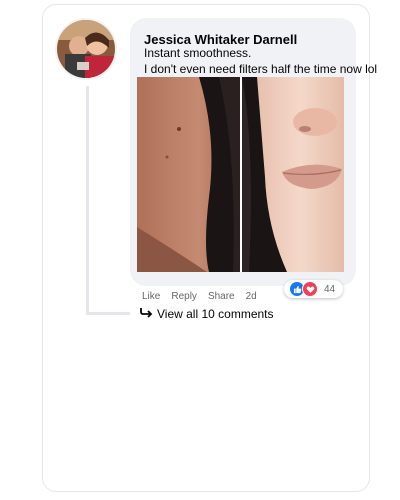  I want to click on reply-button: Reply, so click(184, 296).